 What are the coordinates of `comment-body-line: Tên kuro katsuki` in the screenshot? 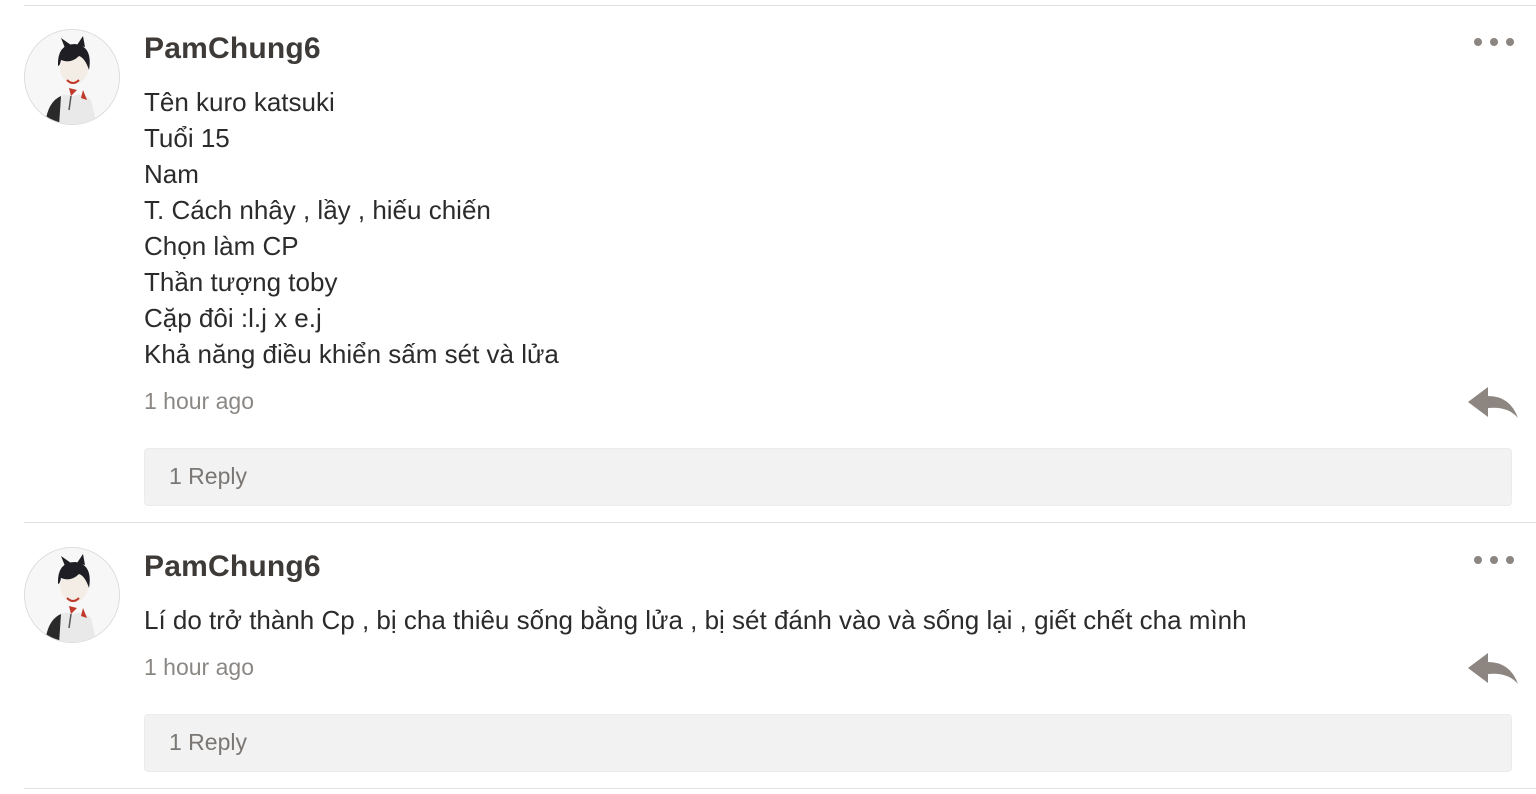 It's located at (239, 102).